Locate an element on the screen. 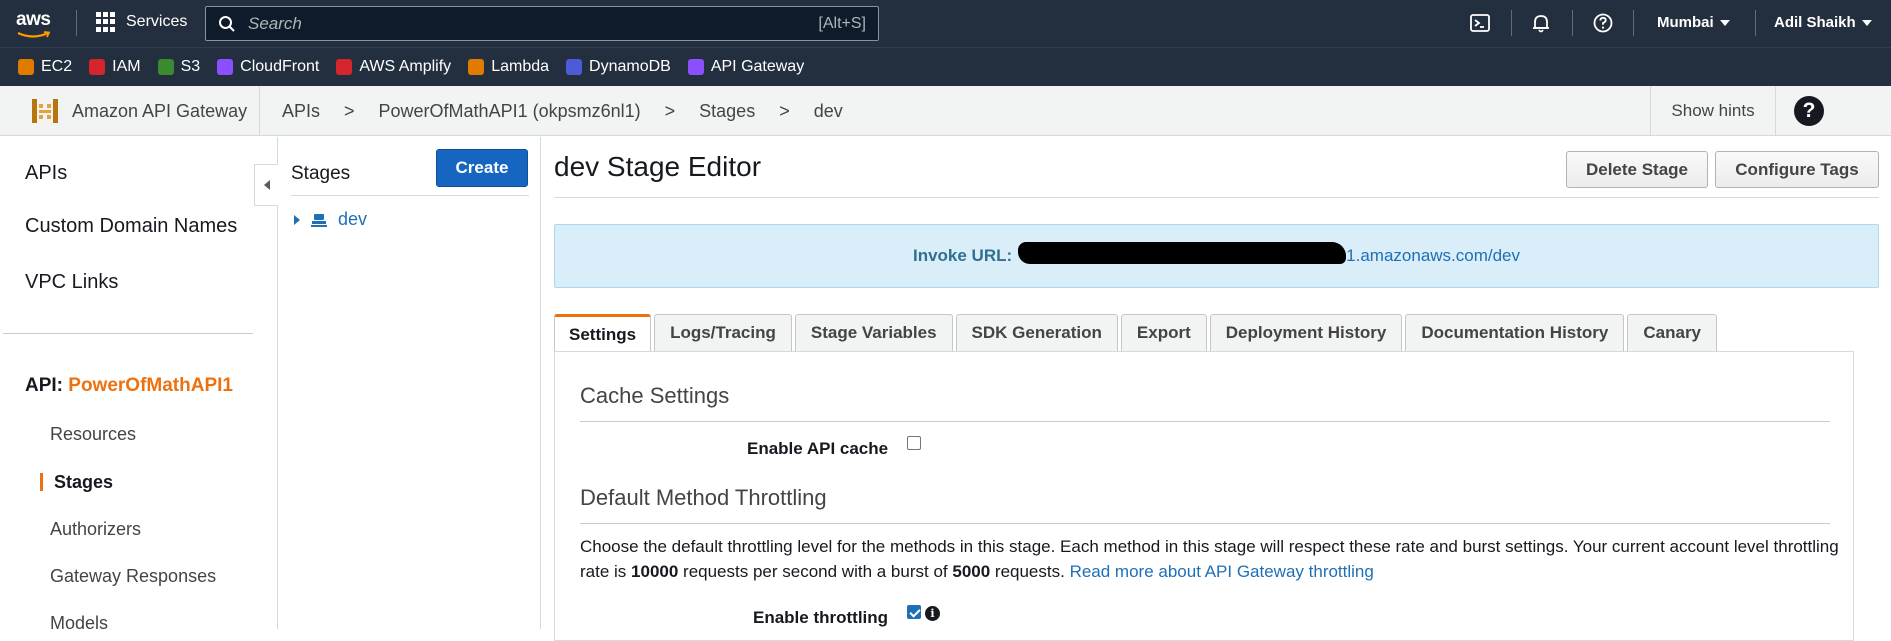 The width and height of the screenshot is (1891, 641). nav-item-apis: APIs is located at coordinates (46, 173).